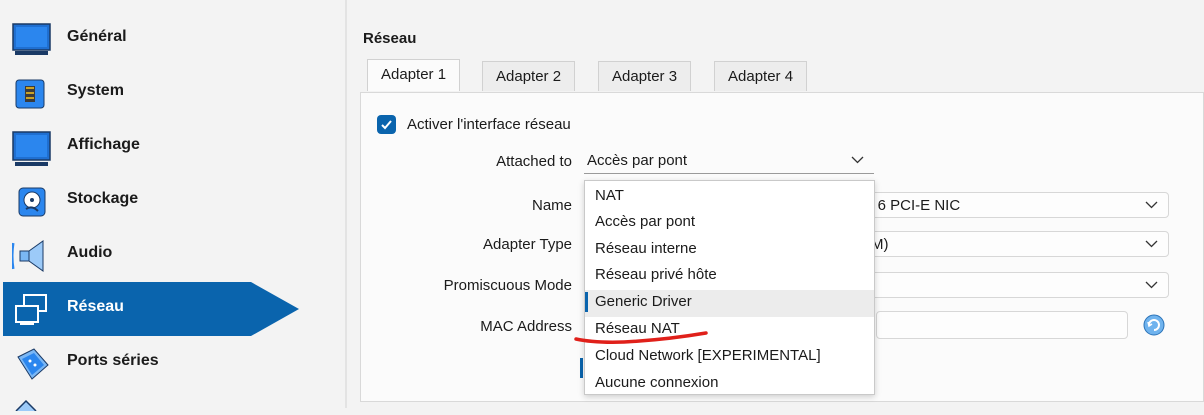 This screenshot has width=1204, height=415. What do you see at coordinates (761, 76) in the screenshot?
I see `tab-adapter-4: Adapter 4` at bounding box center [761, 76].